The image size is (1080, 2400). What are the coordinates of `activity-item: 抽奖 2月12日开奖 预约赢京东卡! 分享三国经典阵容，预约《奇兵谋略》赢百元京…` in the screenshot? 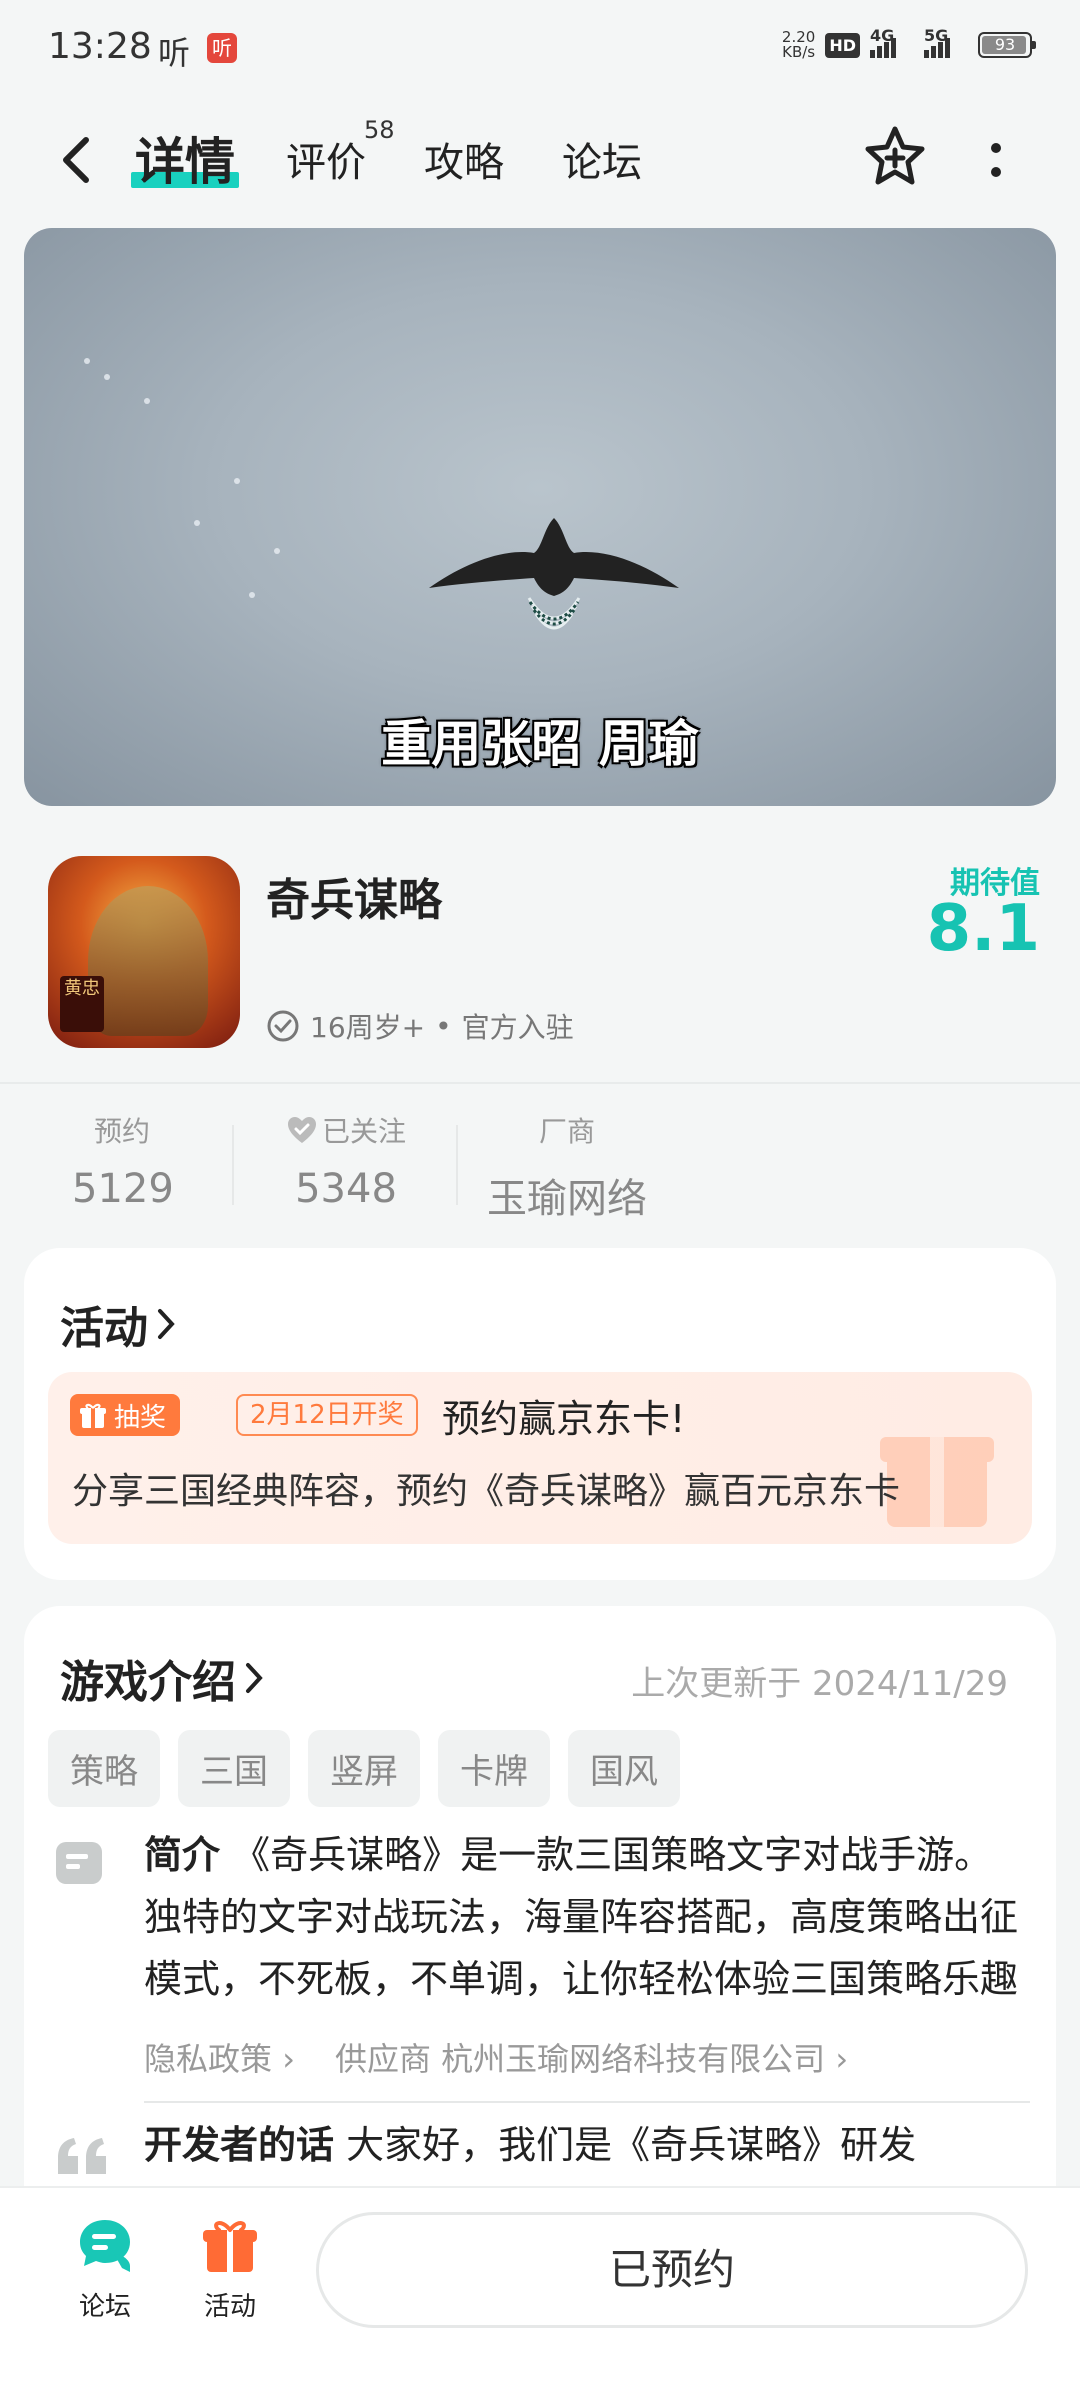 It's located at (540, 1458).